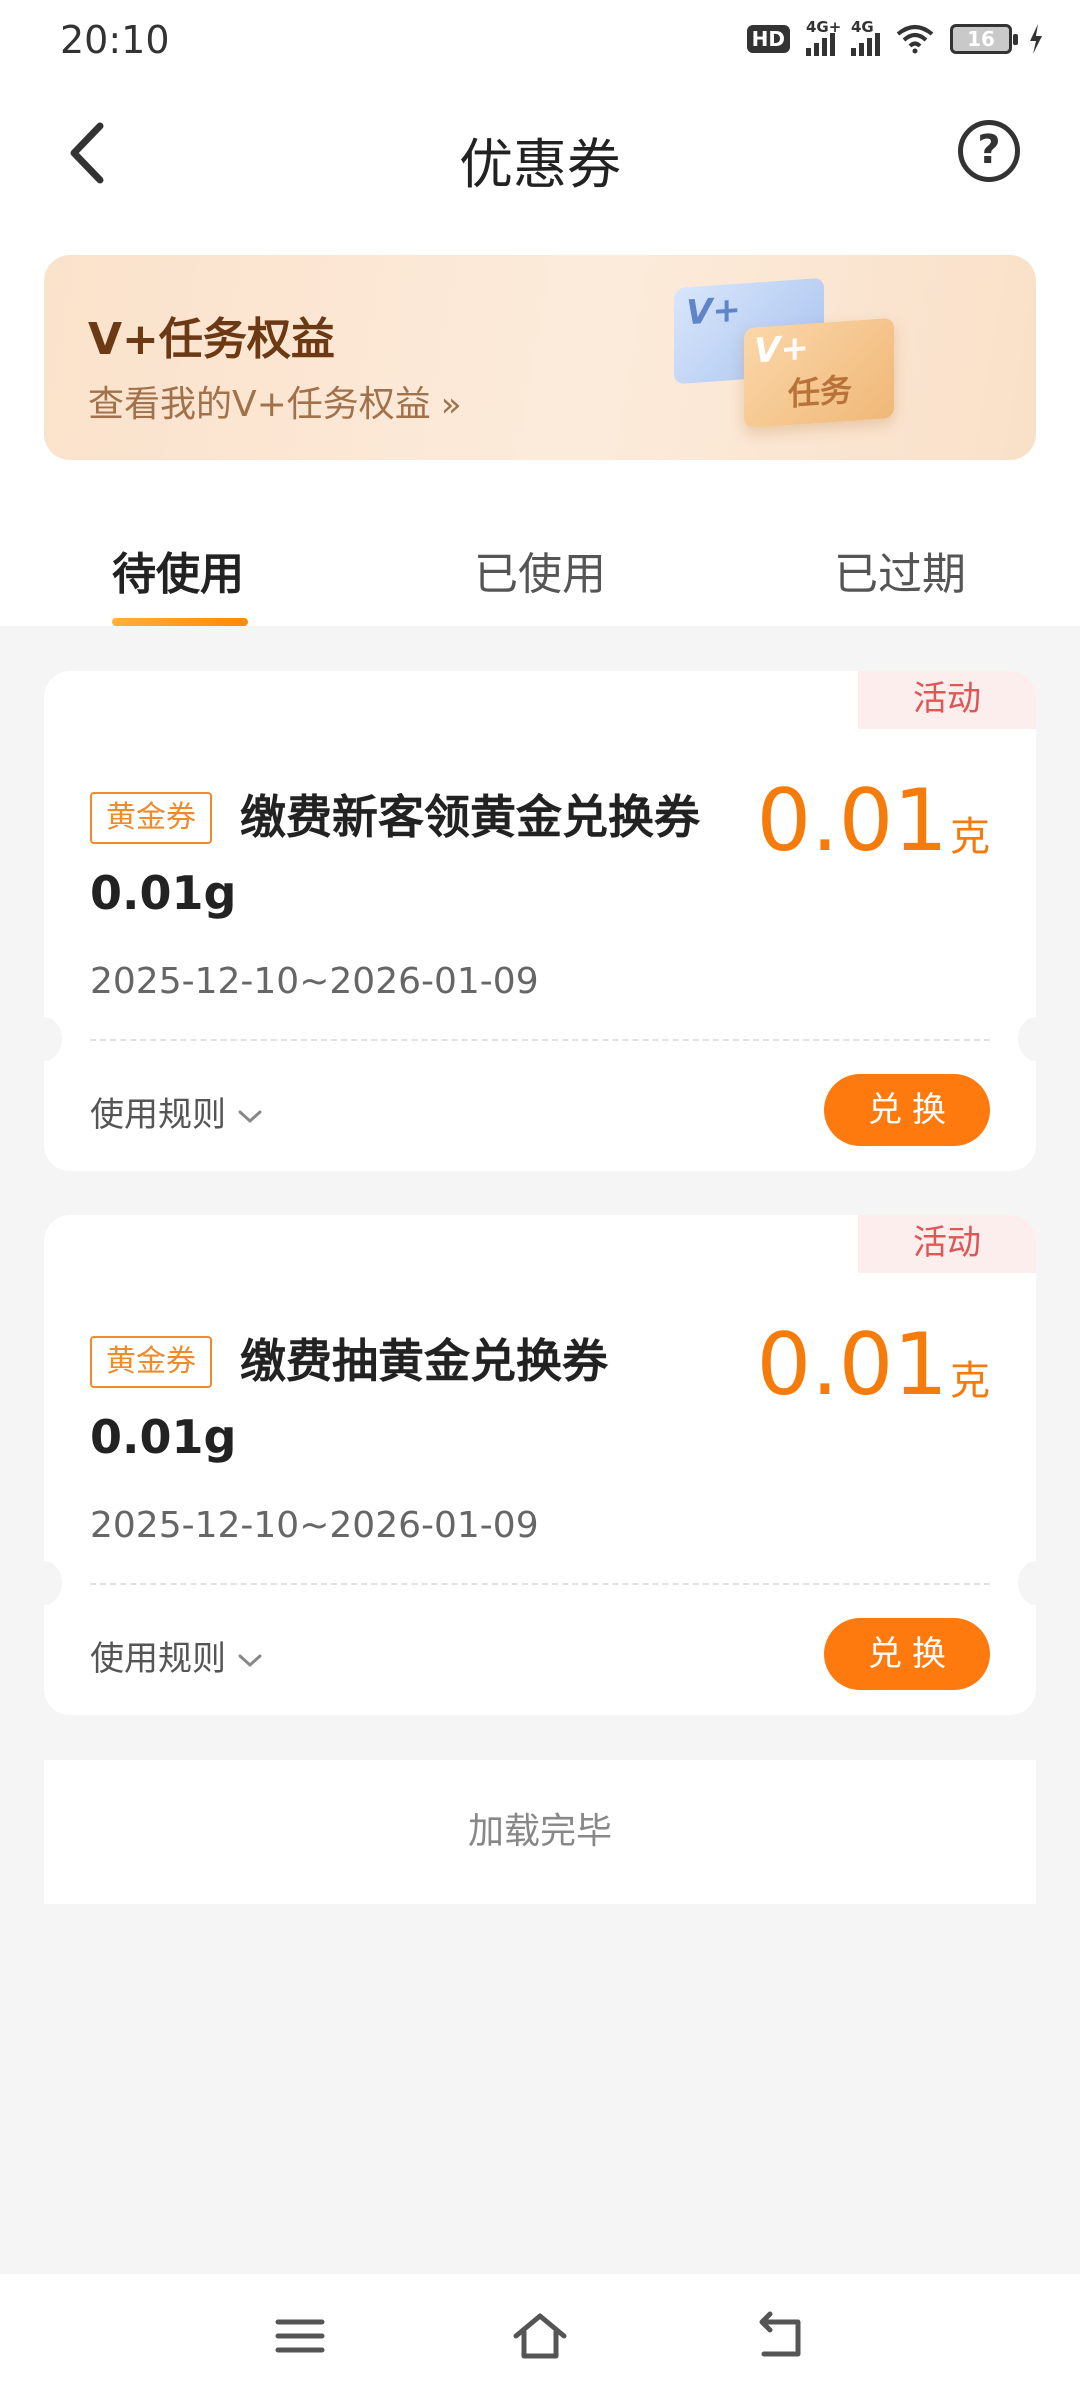 This screenshot has width=1080, height=2400. I want to click on coupon-tabs: 待使用 已使用 已过期, so click(540, 553).